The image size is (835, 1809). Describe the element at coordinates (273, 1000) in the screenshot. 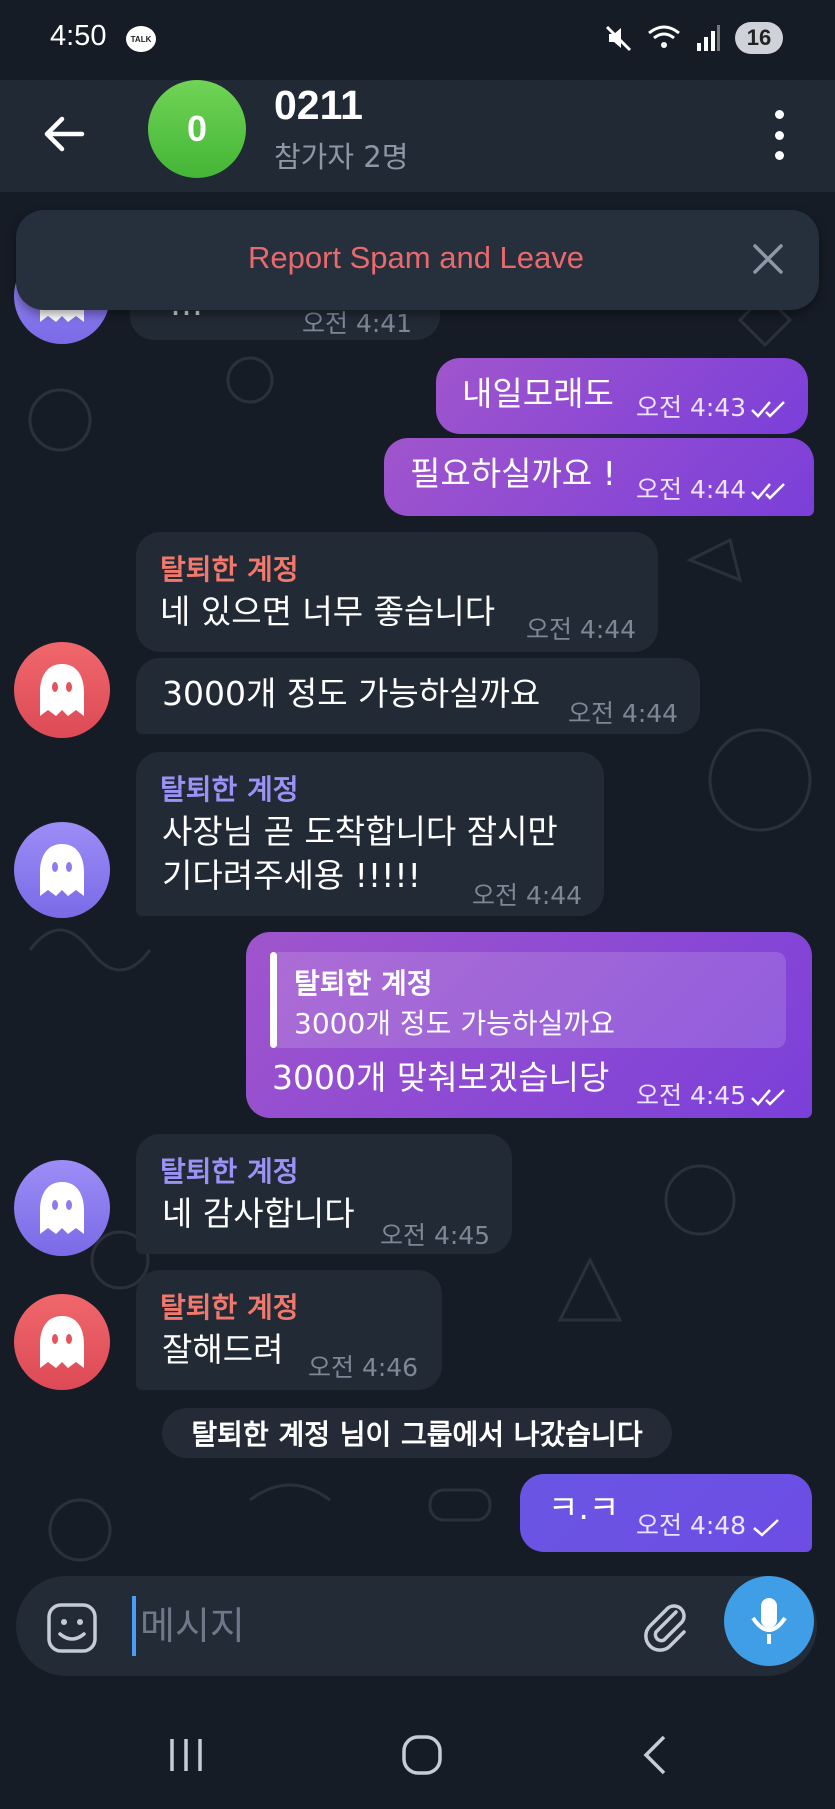

I see `reply-bar` at that location.